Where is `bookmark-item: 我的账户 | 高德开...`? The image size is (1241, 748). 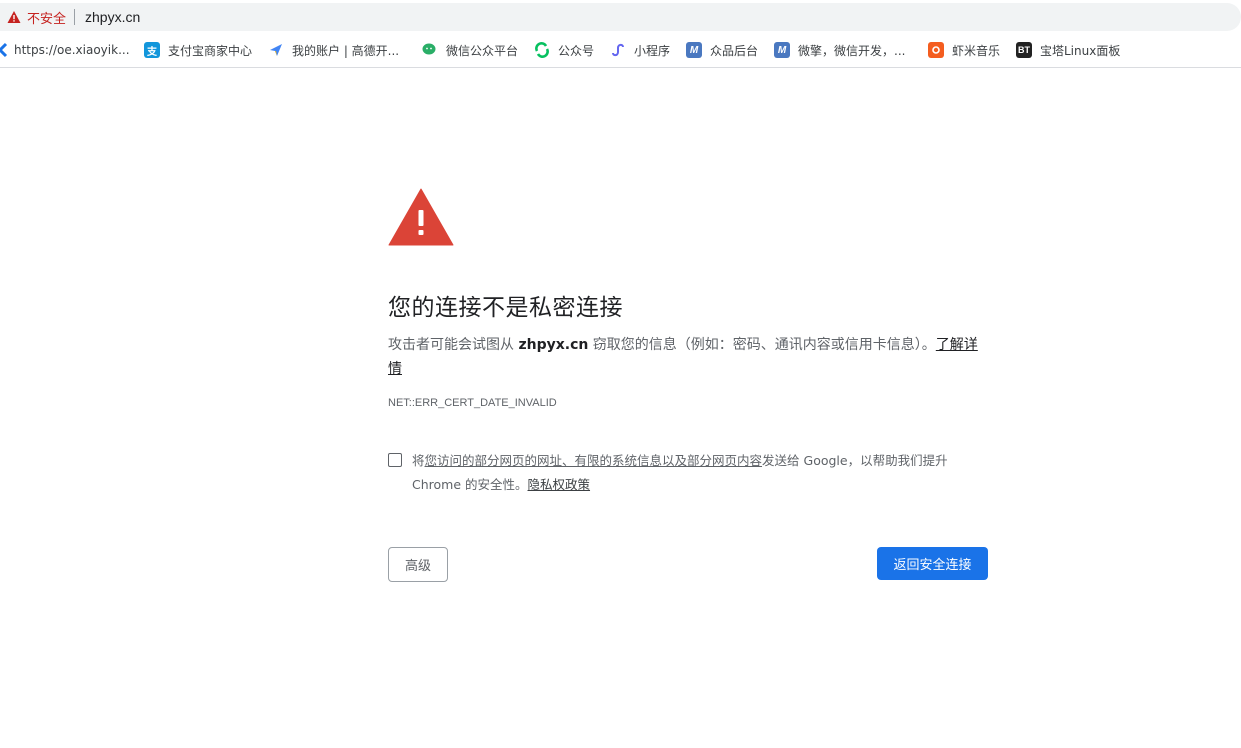
bookmark-item: 我的账户 | 高德开... is located at coordinates (333, 50).